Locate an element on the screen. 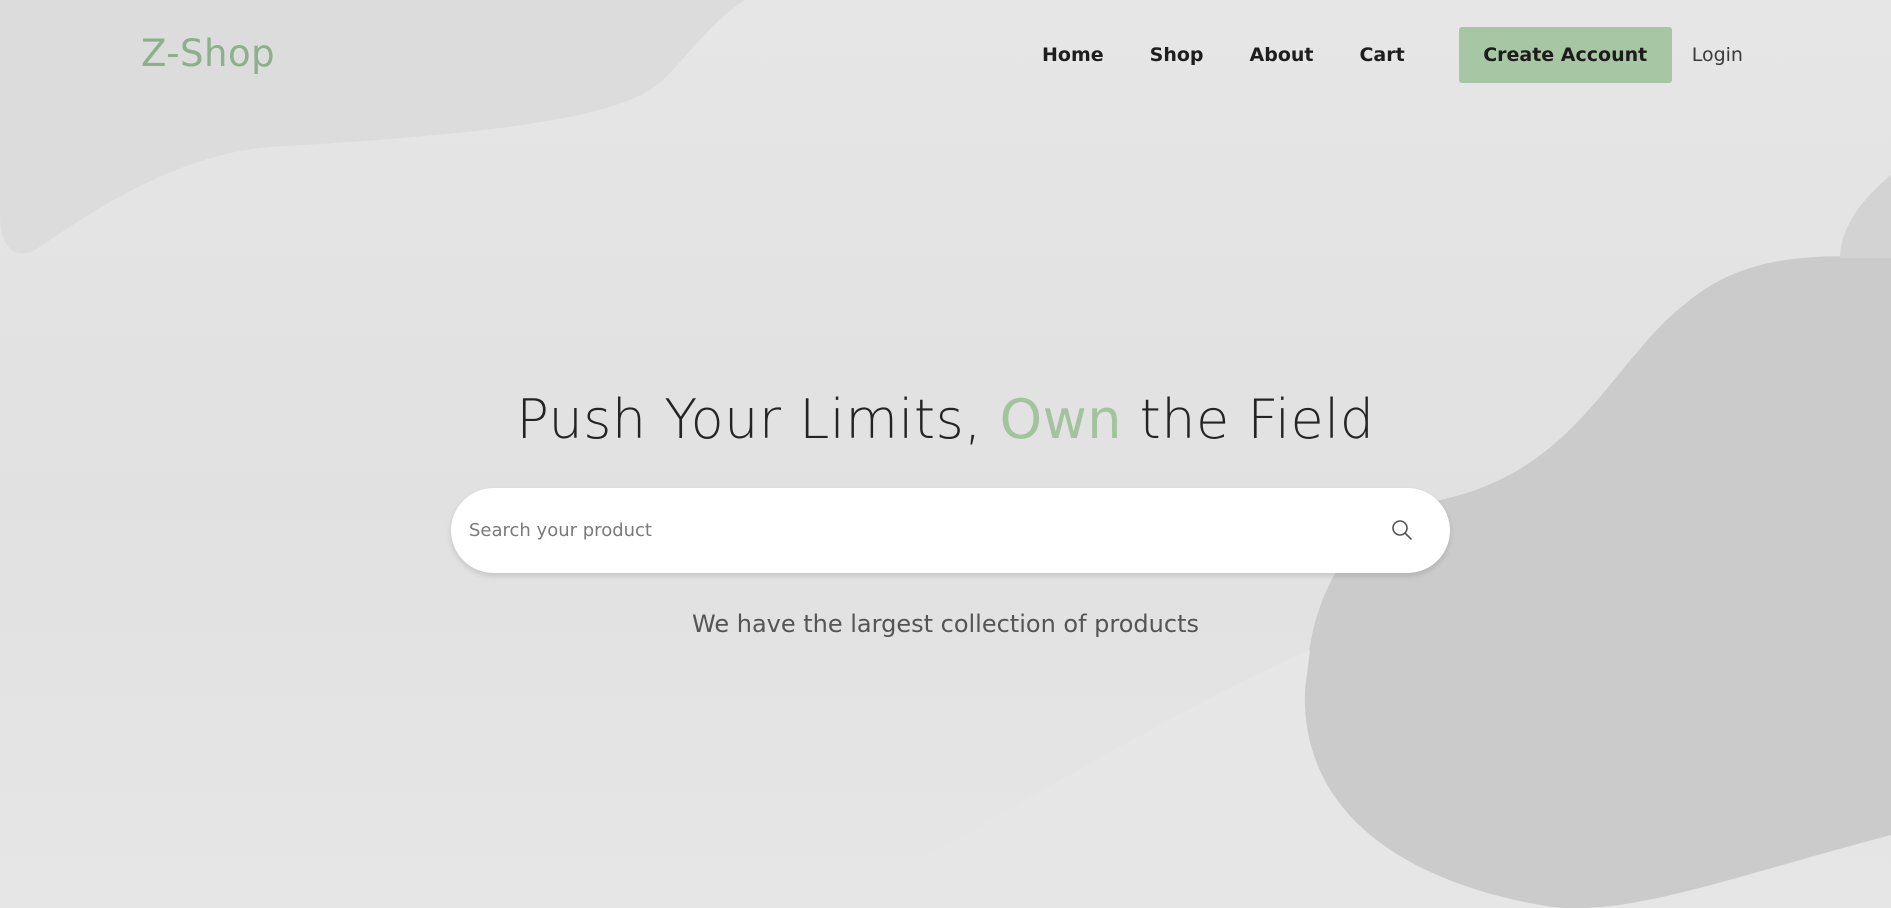 This screenshot has height=908, width=1891. hero-title-accent: Own is located at coordinates (1060, 419).